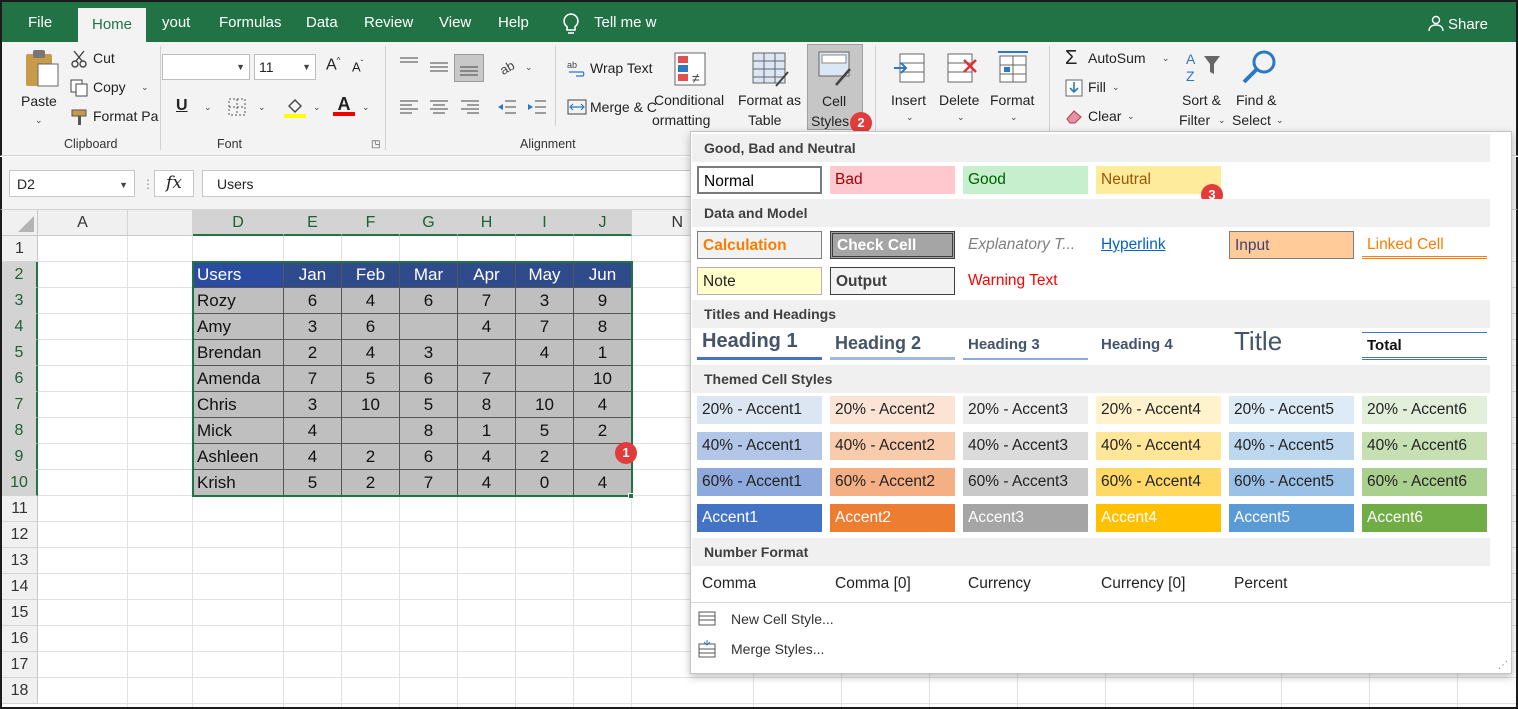 The image size is (1518, 709). What do you see at coordinates (513, 22) in the screenshot?
I see `tab-help: Help` at bounding box center [513, 22].